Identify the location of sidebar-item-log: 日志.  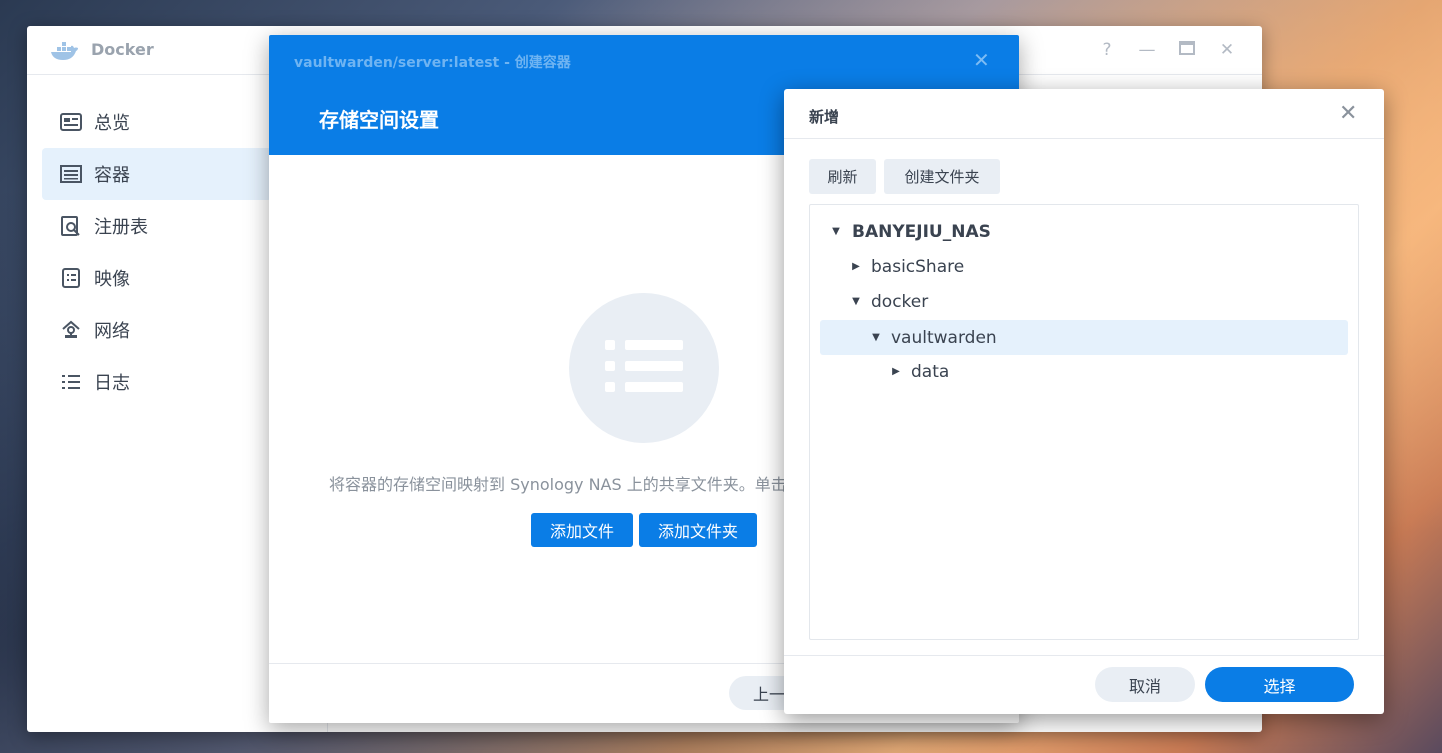
(157, 382).